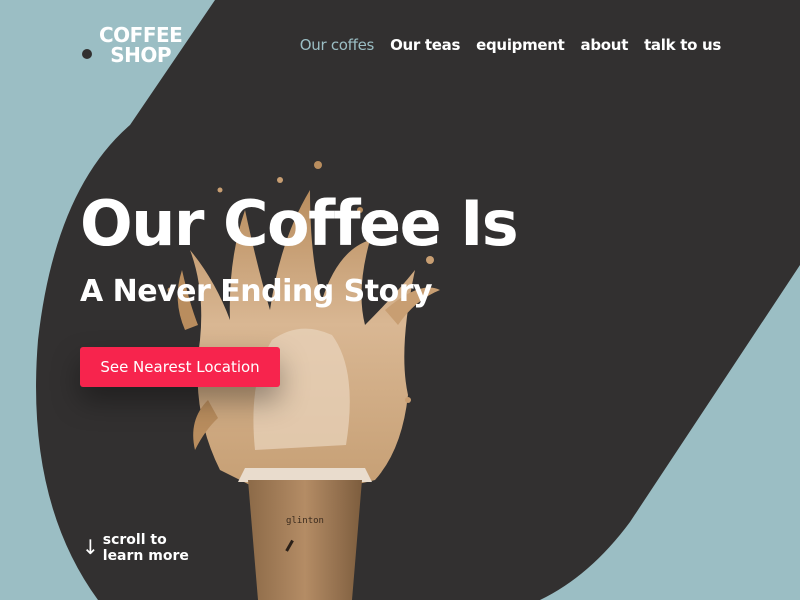 The height and width of the screenshot is (600, 800). What do you see at coordinates (141, 55) in the screenshot?
I see `brand-line-2: SHOP` at bounding box center [141, 55].